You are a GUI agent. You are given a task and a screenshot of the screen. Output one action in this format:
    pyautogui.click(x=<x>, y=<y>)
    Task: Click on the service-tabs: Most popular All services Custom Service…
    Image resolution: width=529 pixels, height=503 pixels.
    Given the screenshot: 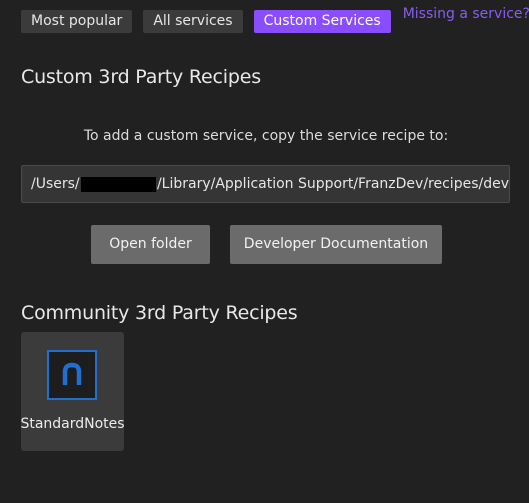 What is the action you would take?
    pyautogui.click(x=275, y=19)
    